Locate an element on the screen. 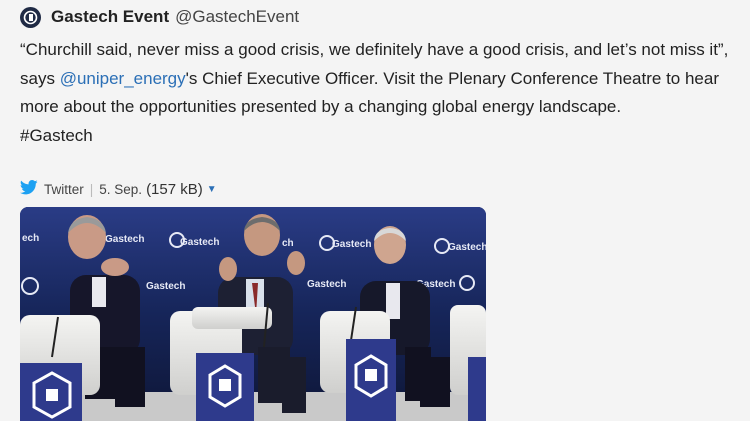  caret-down-icon: ▼ is located at coordinates (212, 189).